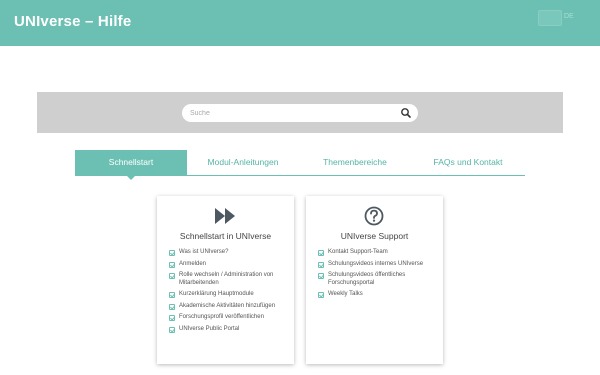 This screenshot has height=375, width=600. What do you see at coordinates (230, 318) in the screenshot?
I see `list-item: Forschungsprofil veröffentlichen` at bounding box center [230, 318].